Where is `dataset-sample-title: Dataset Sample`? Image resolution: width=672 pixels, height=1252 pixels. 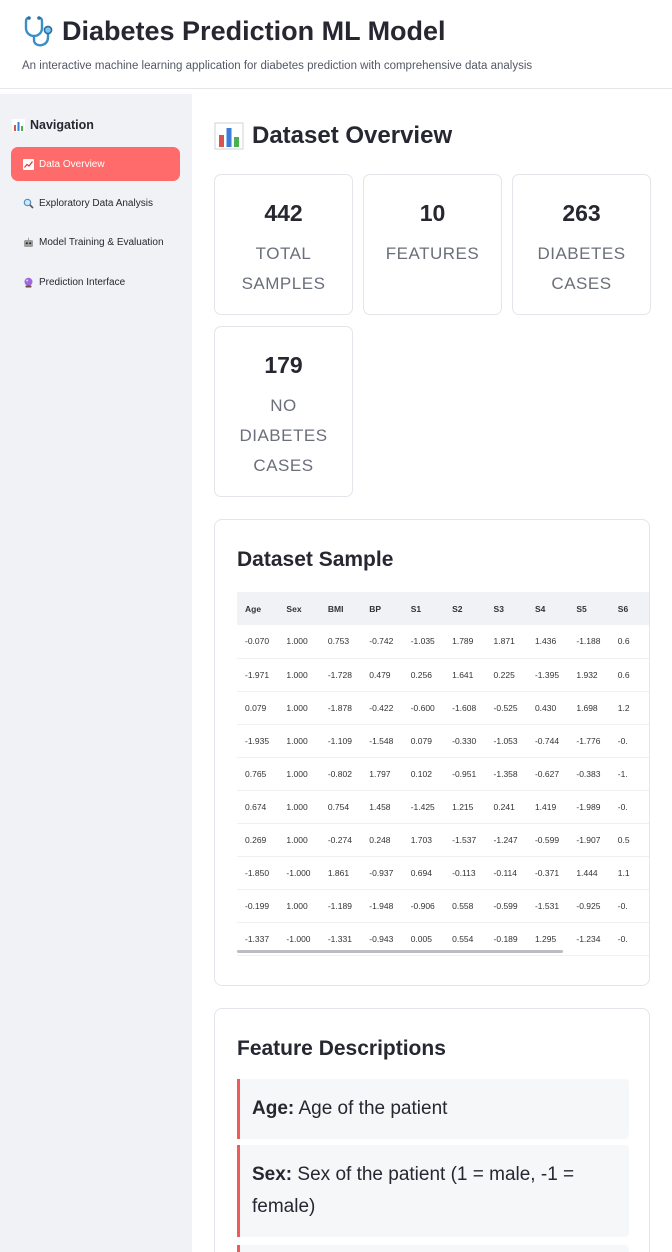
dataset-sample-title: Dataset Sample is located at coordinates (315, 559).